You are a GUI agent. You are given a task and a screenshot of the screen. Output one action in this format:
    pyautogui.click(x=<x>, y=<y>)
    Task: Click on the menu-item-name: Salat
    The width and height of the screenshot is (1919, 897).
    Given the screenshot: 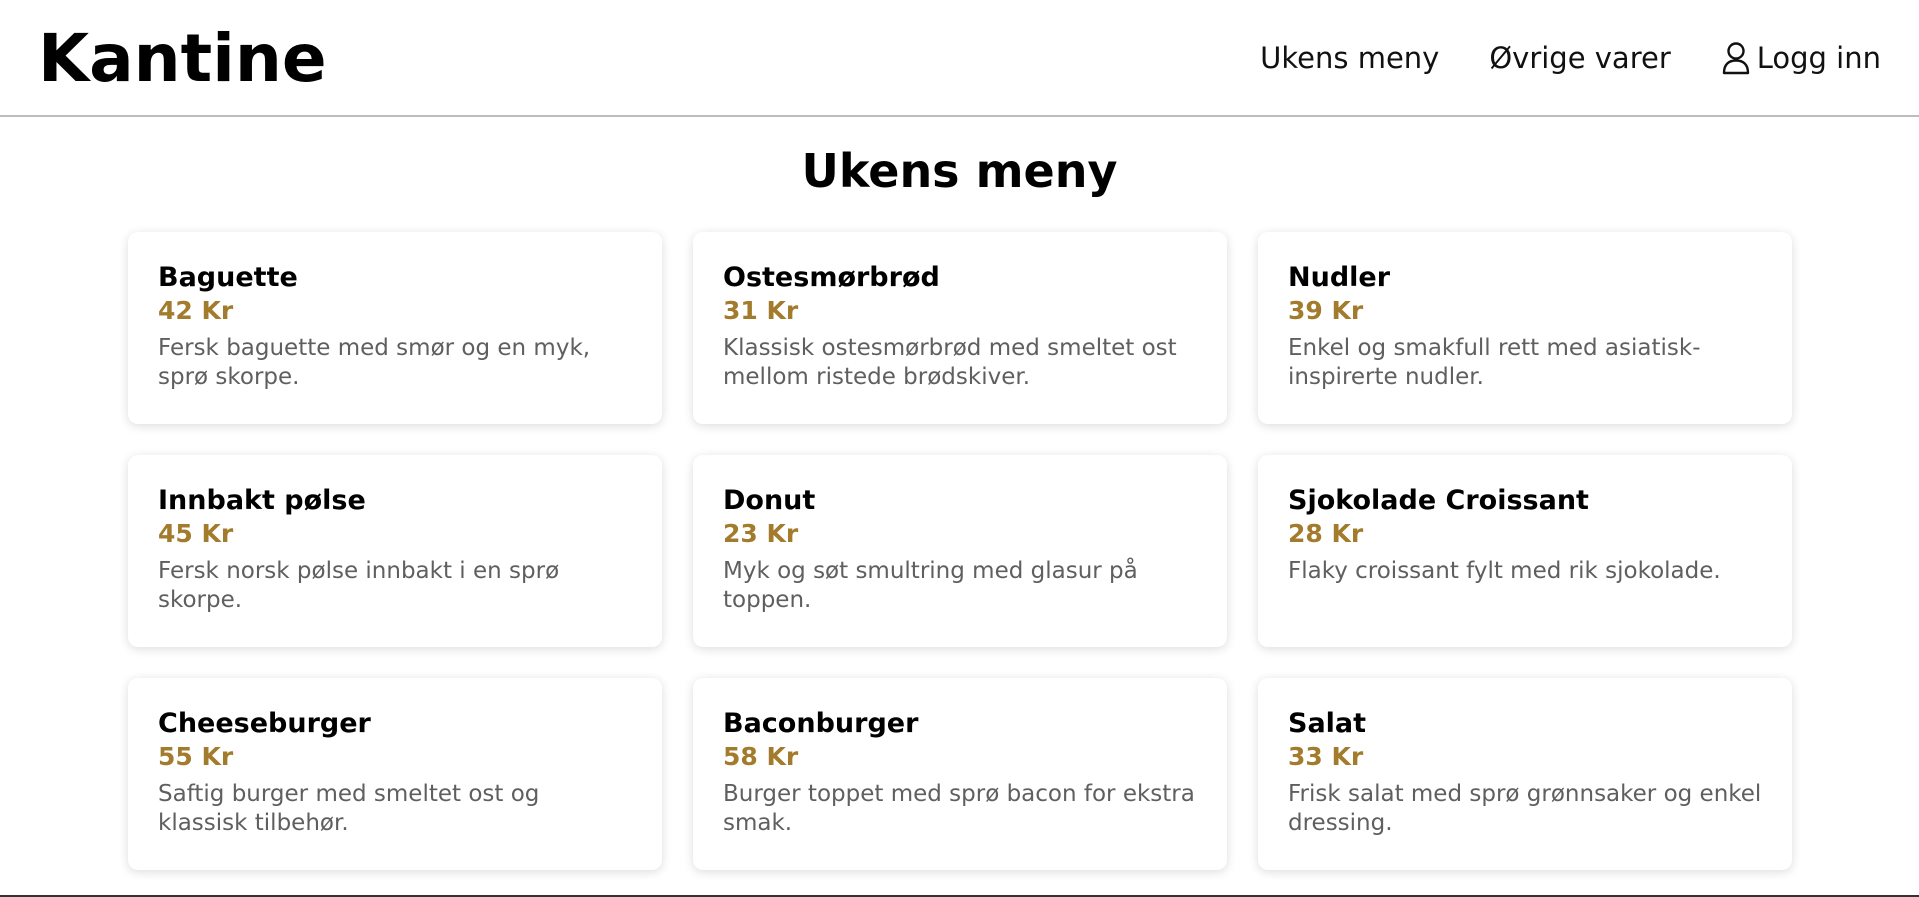 What is the action you would take?
    pyautogui.click(x=1327, y=723)
    